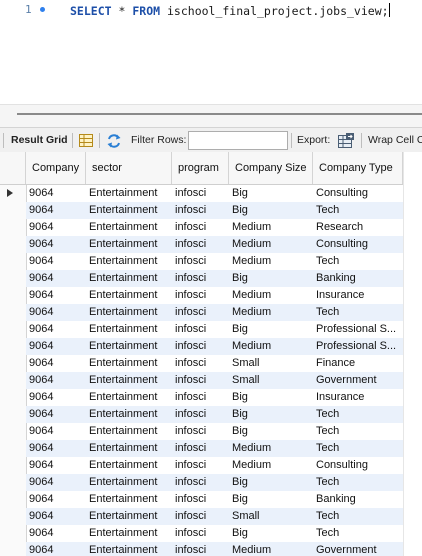  I want to click on column-header-company-size: Company Size, so click(271, 168).